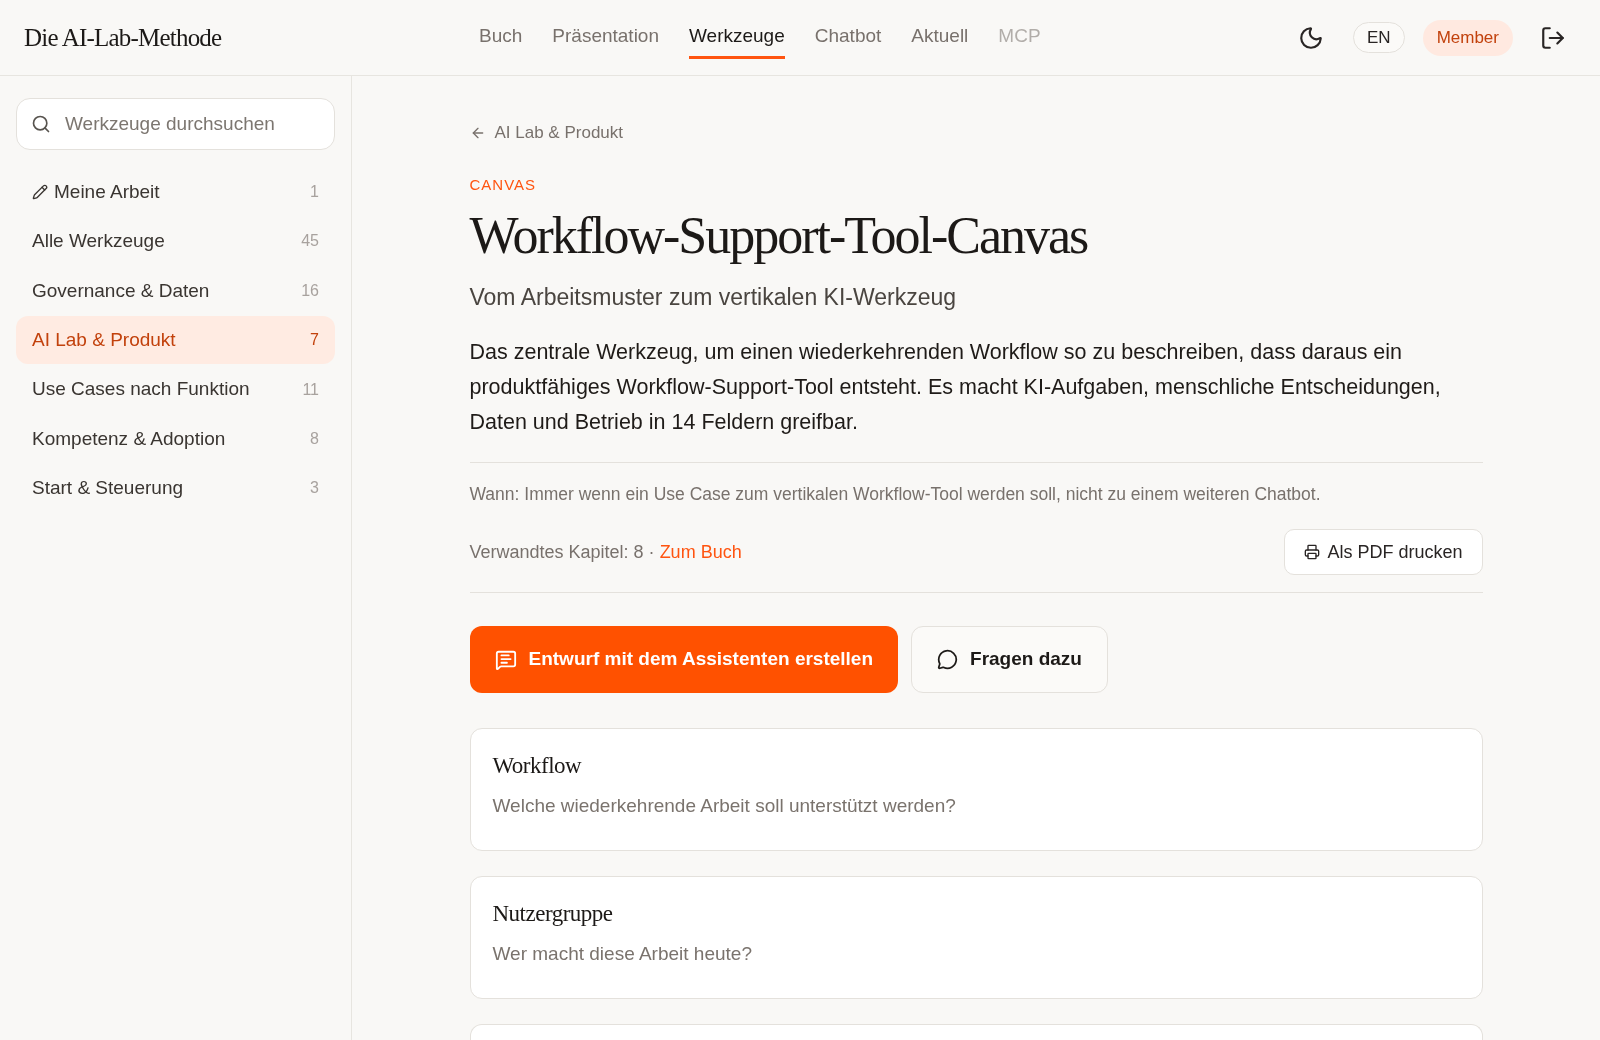 This screenshot has height=1040, width=1600. I want to click on item-count: 8, so click(314, 438).